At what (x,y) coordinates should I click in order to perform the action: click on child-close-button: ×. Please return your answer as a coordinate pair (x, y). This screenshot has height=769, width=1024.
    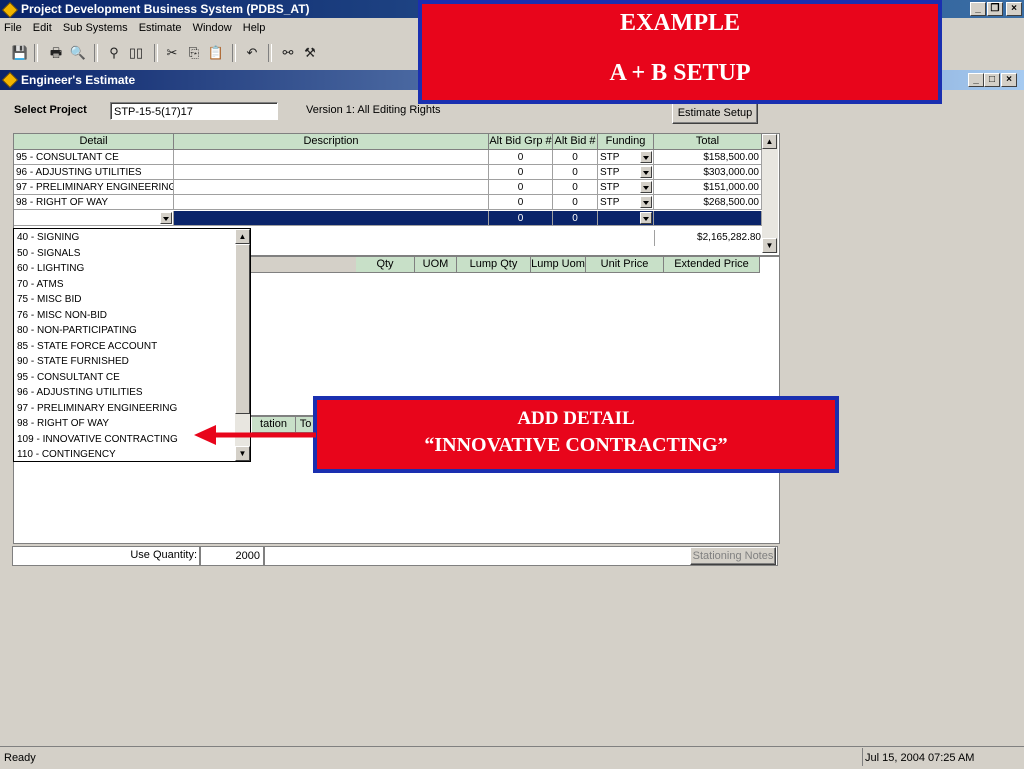
    Looking at the image, I should click on (1009, 80).